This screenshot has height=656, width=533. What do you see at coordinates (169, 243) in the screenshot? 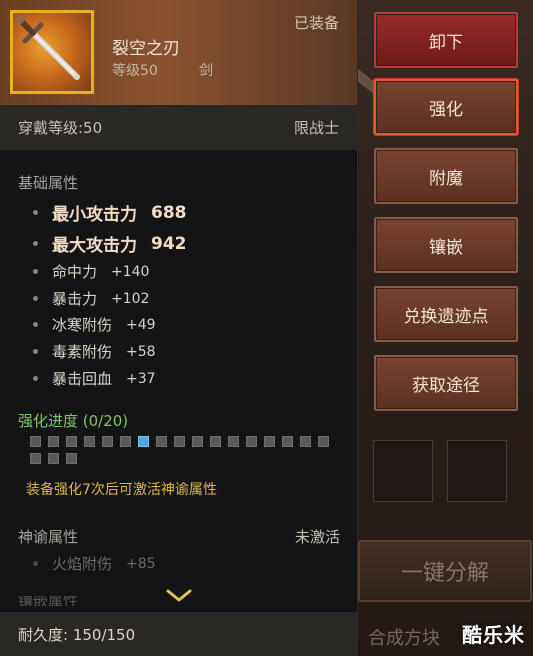
I see `stat-value: 942` at bounding box center [169, 243].